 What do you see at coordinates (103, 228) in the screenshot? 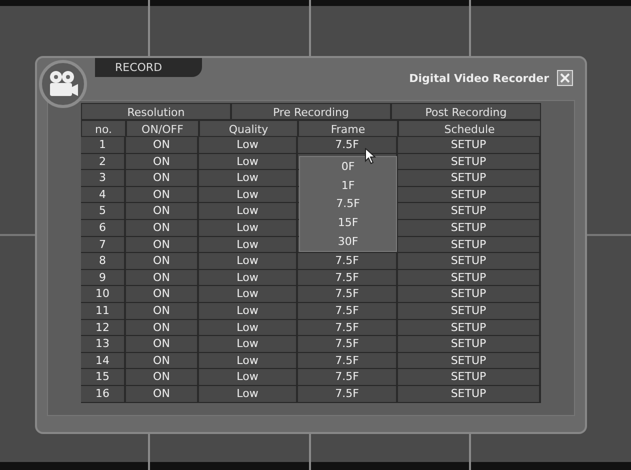
I see `channel-number: 6` at bounding box center [103, 228].